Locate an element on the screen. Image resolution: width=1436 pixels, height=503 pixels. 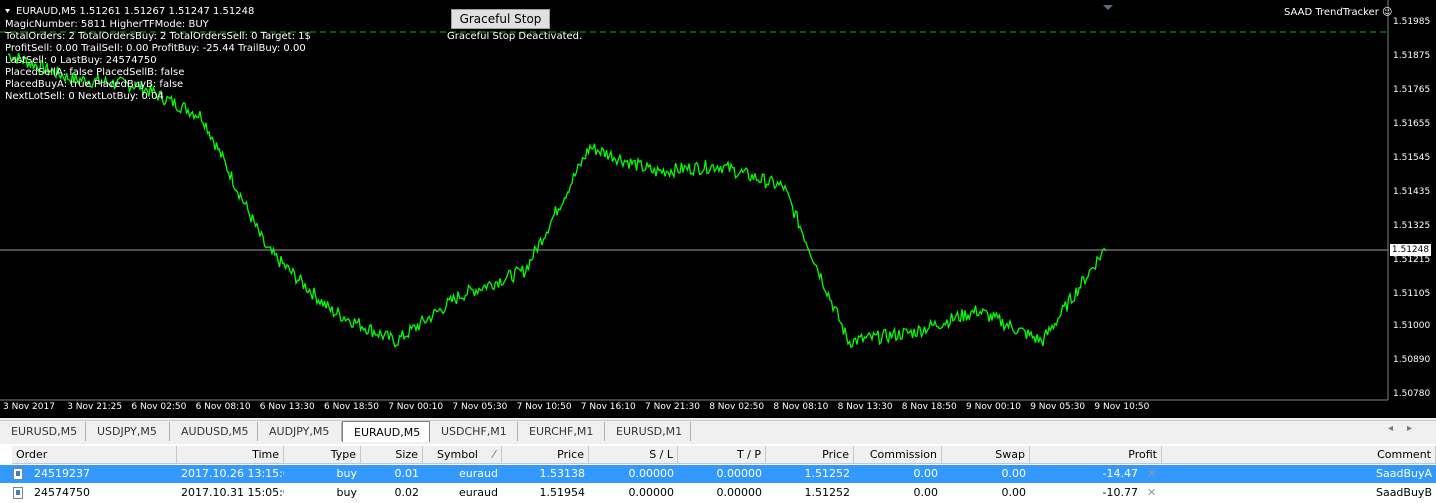
cell-price: 1.53138 is located at coordinates (562, 473).